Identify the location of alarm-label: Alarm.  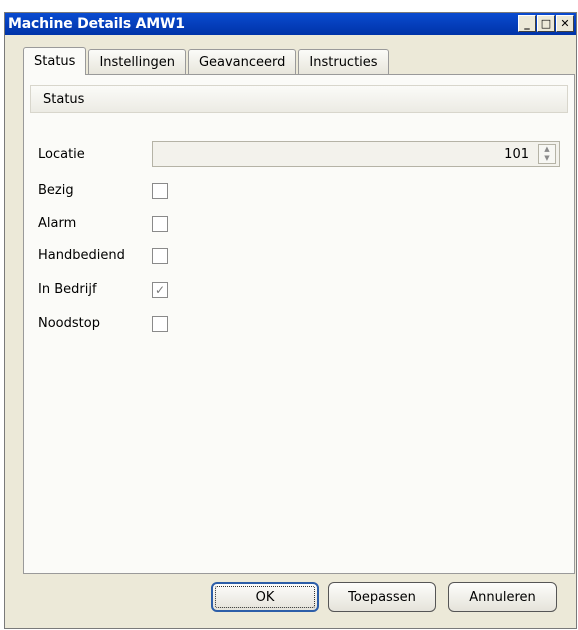
(57, 223).